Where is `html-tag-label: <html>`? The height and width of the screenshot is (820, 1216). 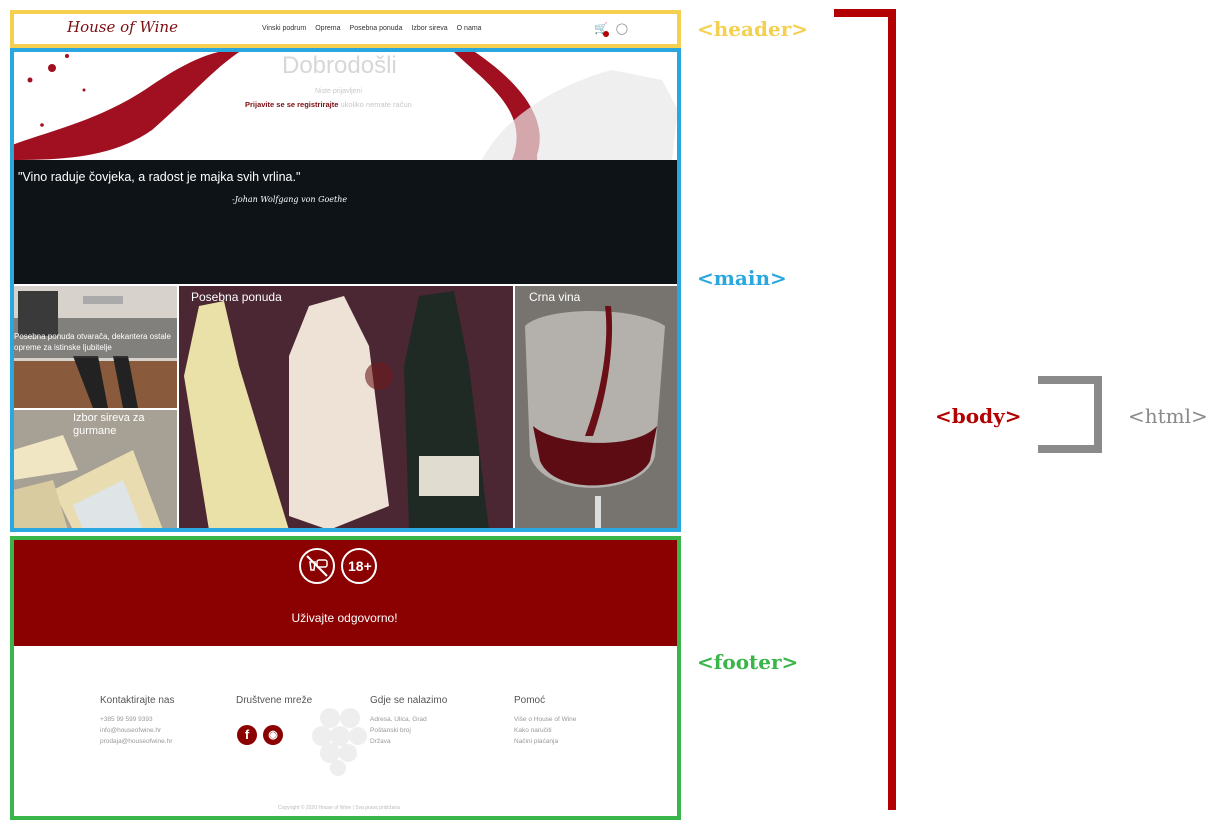 html-tag-label: <html> is located at coordinates (1168, 416).